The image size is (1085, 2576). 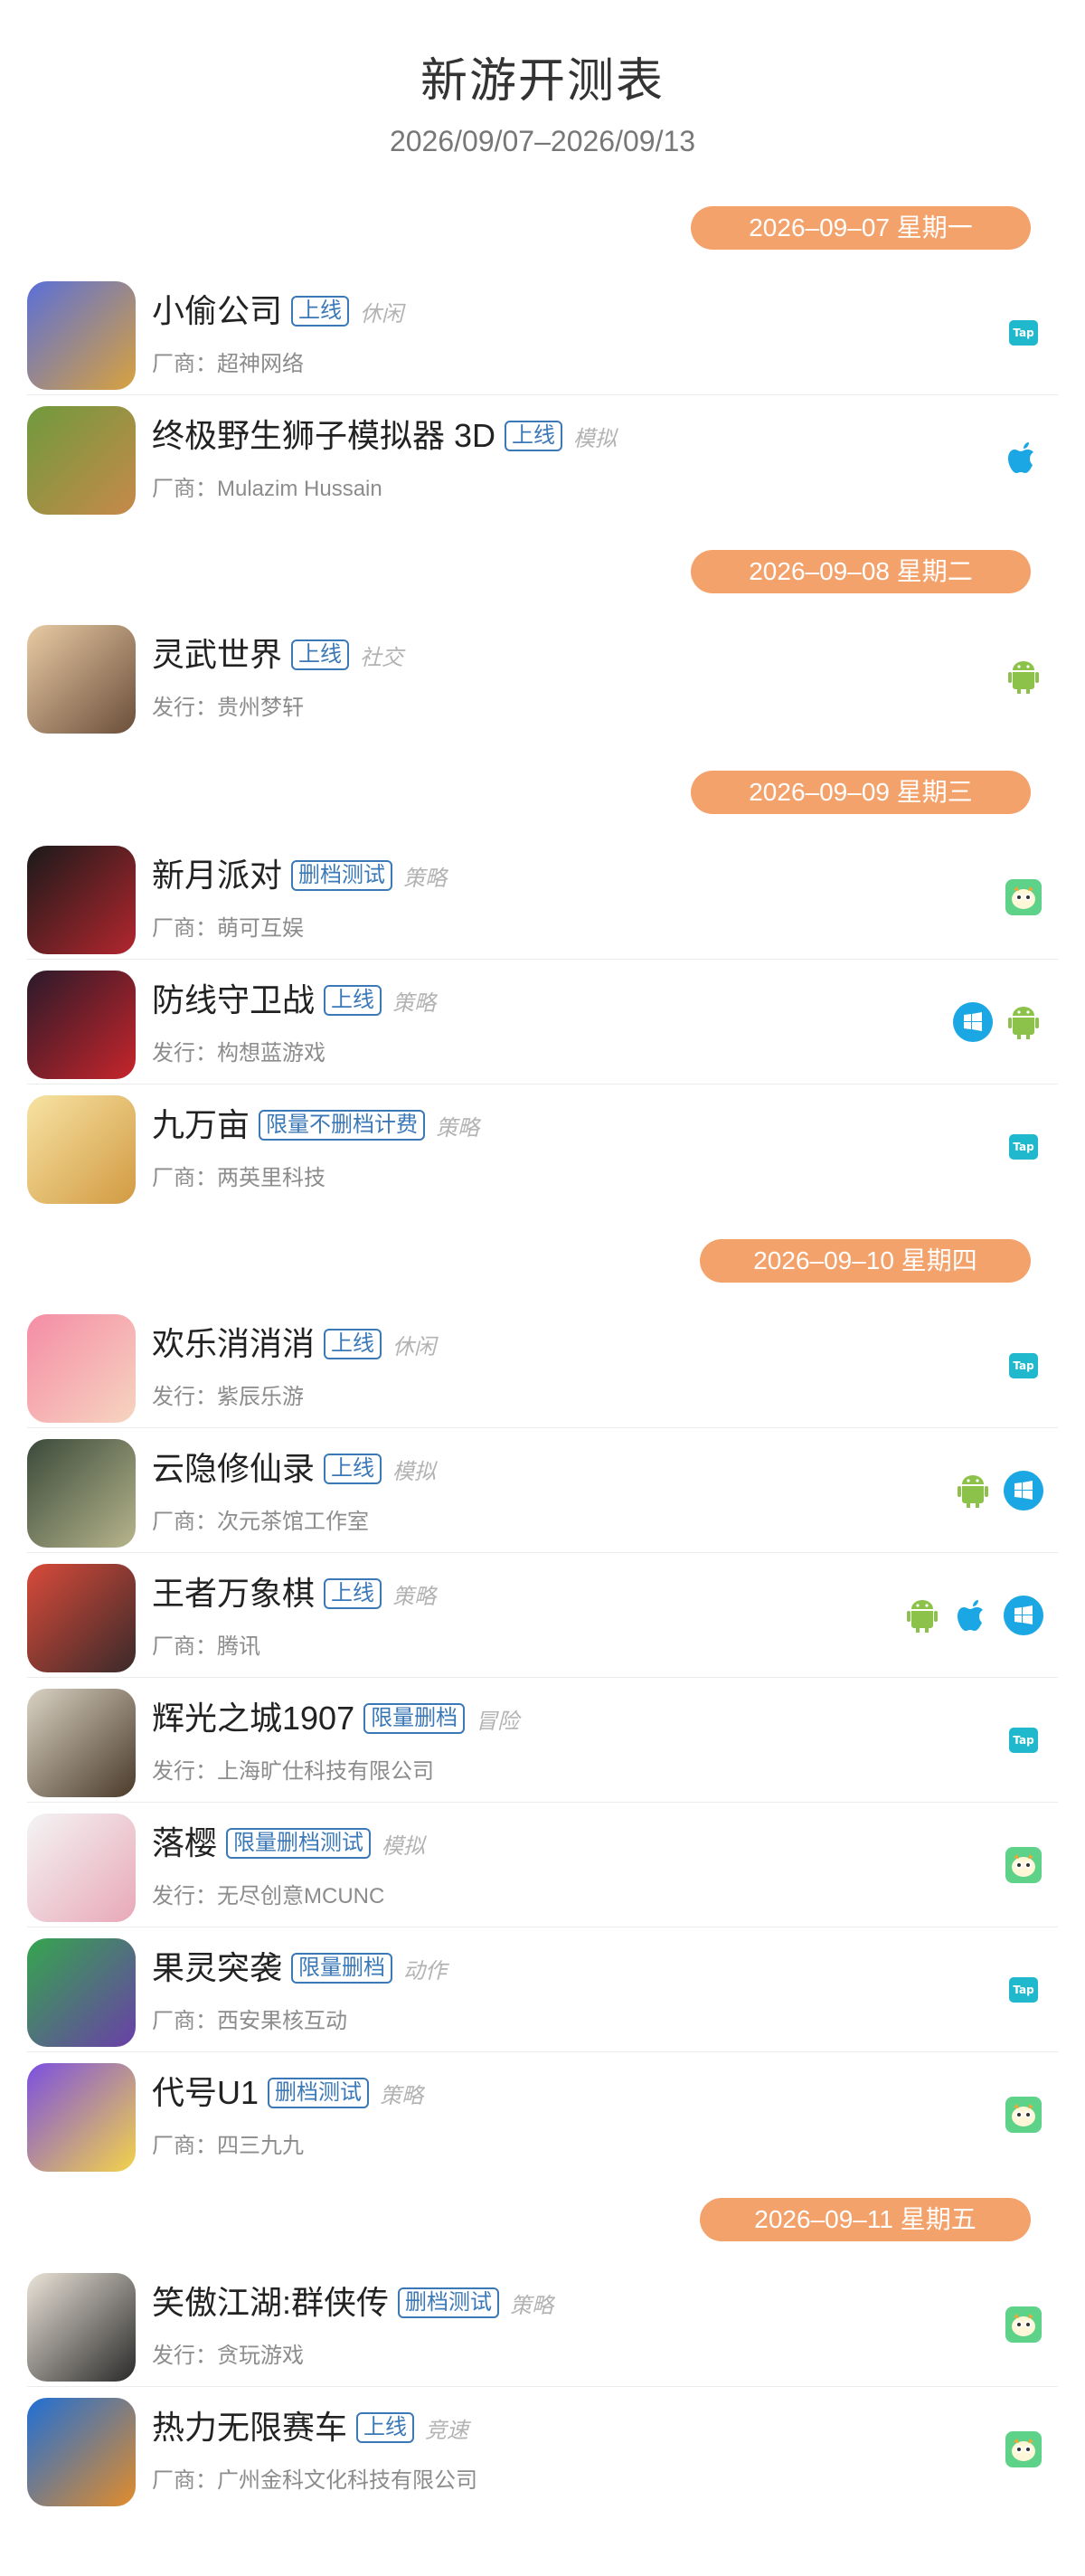 What do you see at coordinates (217, 875) in the screenshot?
I see `game-name: 新月派对` at bounding box center [217, 875].